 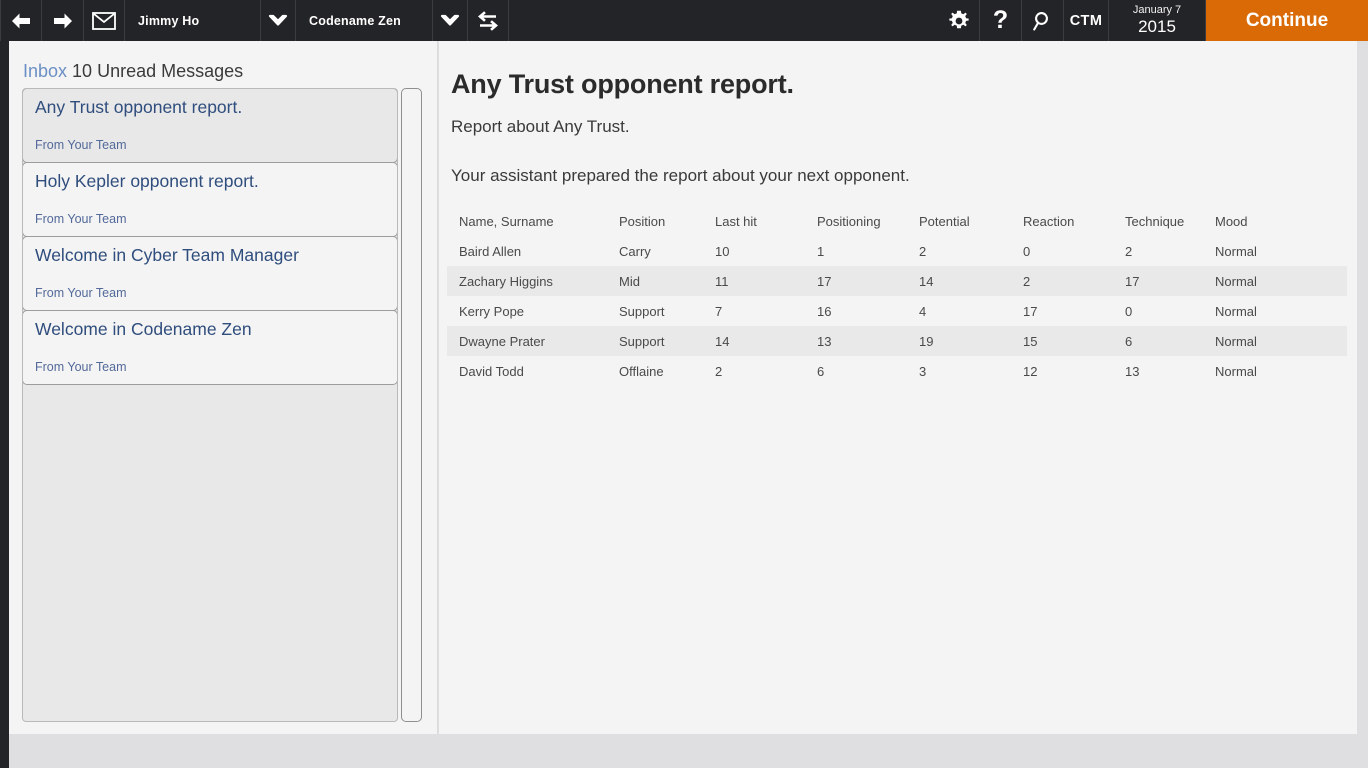 I want to click on table-cell: David Todd, so click(x=491, y=371).